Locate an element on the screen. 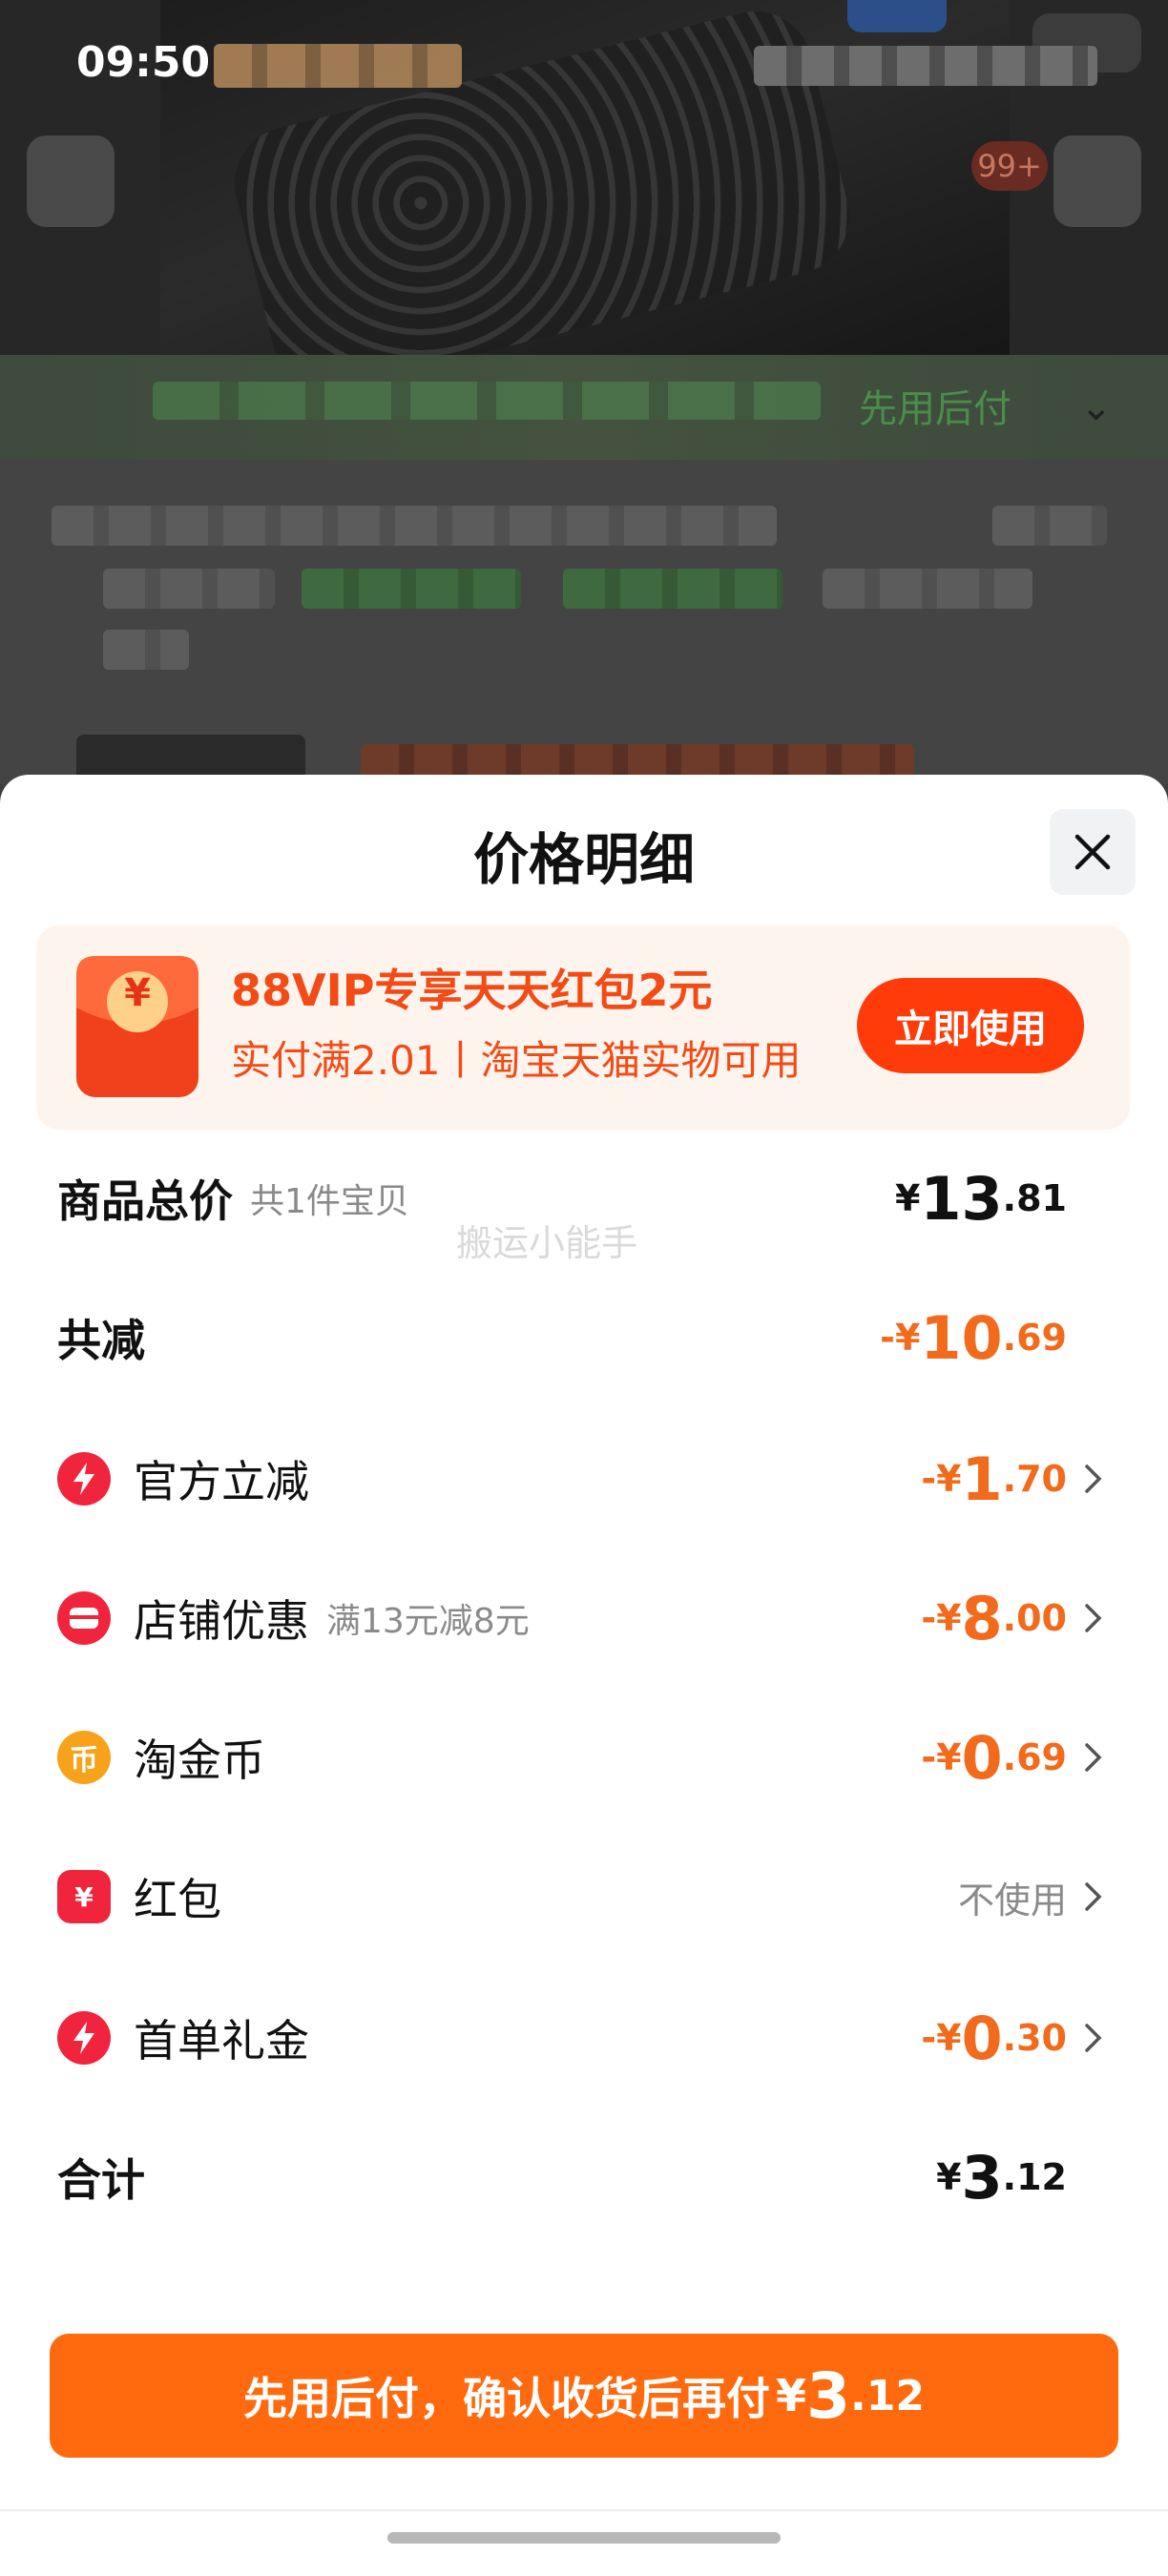  red-packet-value: 不使用 is located at coordinates (1032, 1896).